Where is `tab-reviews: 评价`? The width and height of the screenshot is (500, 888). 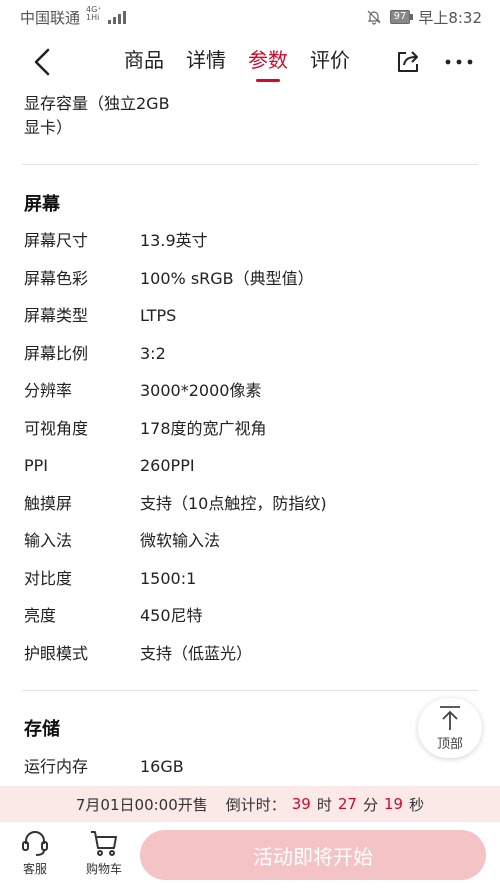 tab-reviews: 评价 is located at coordinates (330, 64).